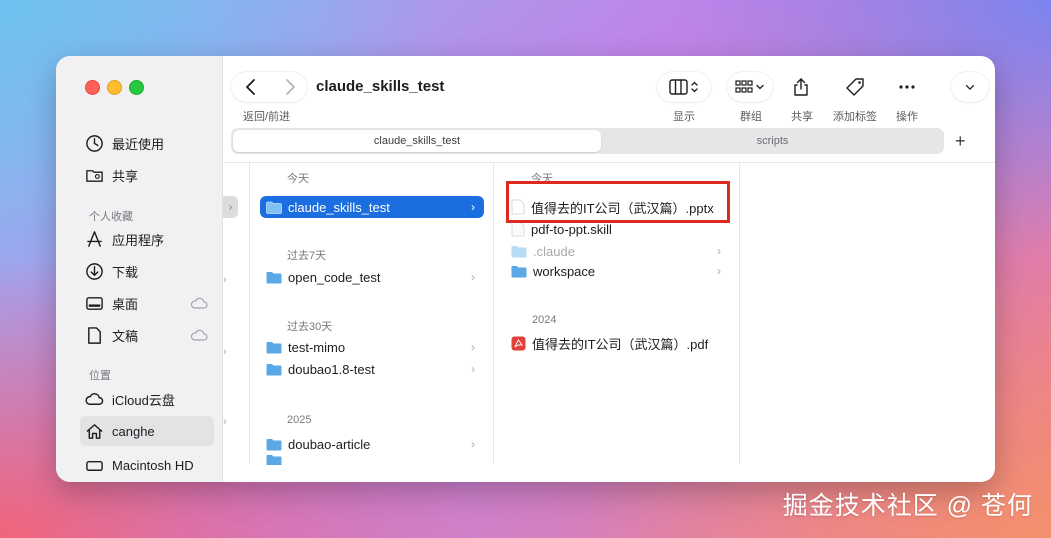 The width and height of the screenshot is (1051, 538). I want to click on sidebar-item-home: canghe, so click(119, 431).